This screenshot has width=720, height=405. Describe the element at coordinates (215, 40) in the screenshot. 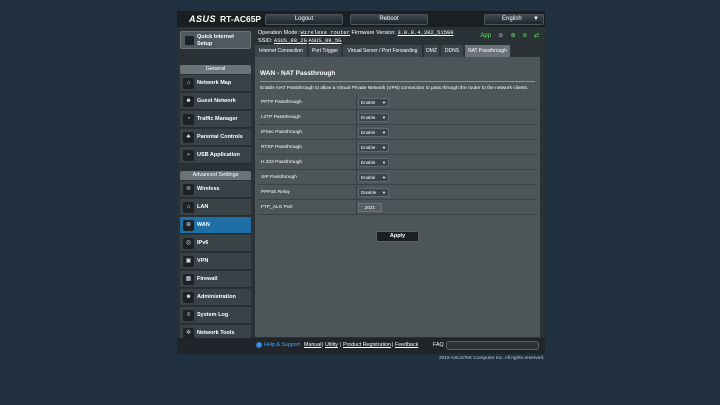

I see `quick-internet-setup-button: Quick Internet Setup` at that location.